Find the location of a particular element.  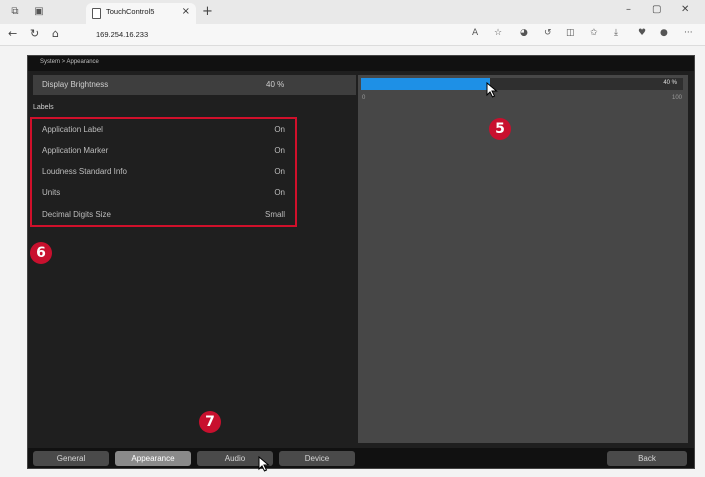

brightness-slider: 40 % is located at coordinates (522, 84).